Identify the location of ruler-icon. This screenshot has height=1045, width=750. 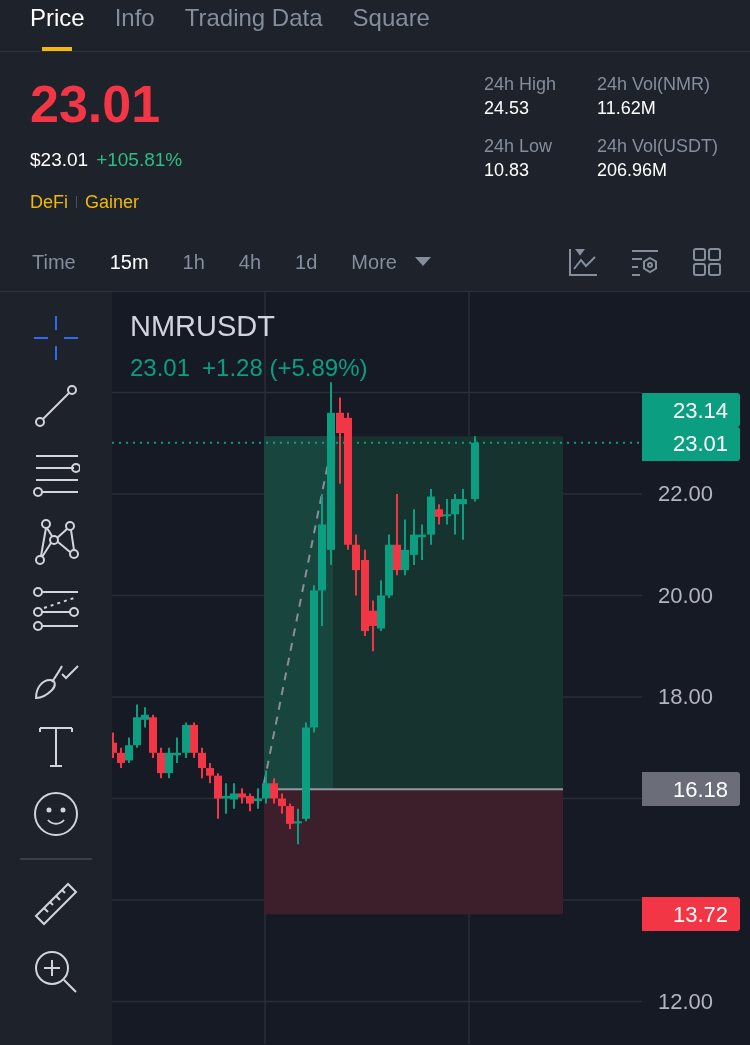
(56, 904).